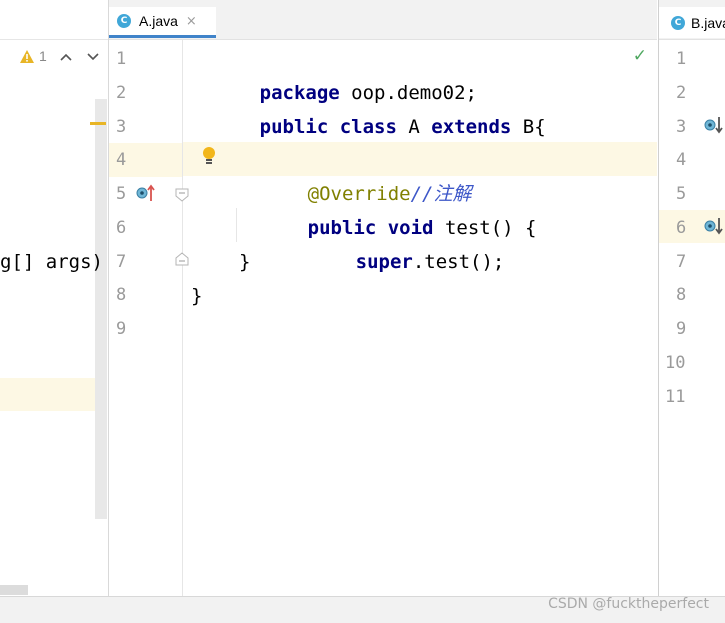 This screenshot has width=725, height=623. I want to click on code-line-5: public void test() {, so click(422, 228).